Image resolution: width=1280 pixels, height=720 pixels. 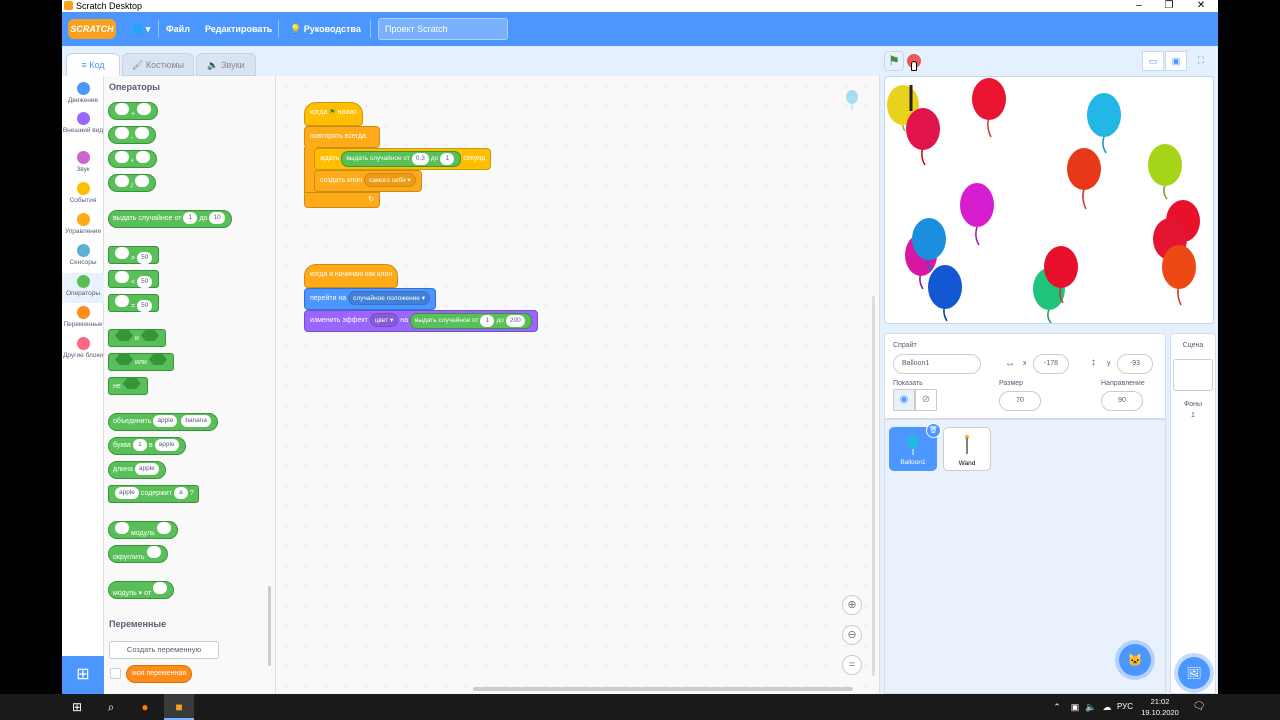 What do you see at coordinates (83, 193) in the screenshot?
I see `category-events: События` at bounding box center [83, 193].